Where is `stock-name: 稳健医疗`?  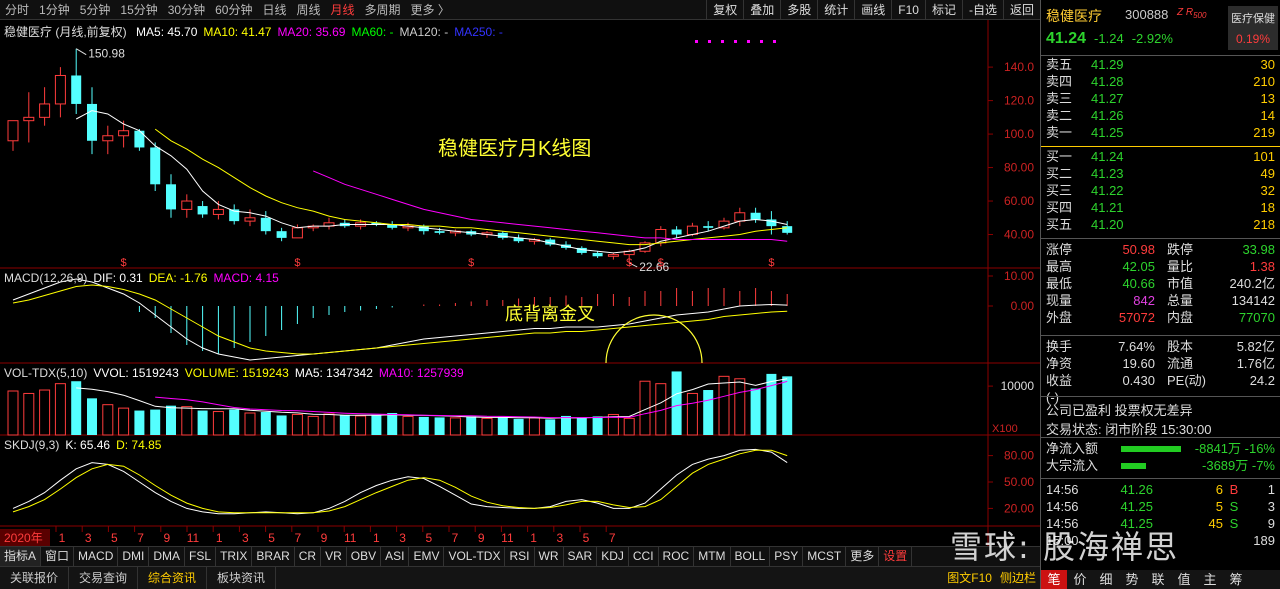 stock-name: 稳健医疗 is located at coordinates (1074, 16).